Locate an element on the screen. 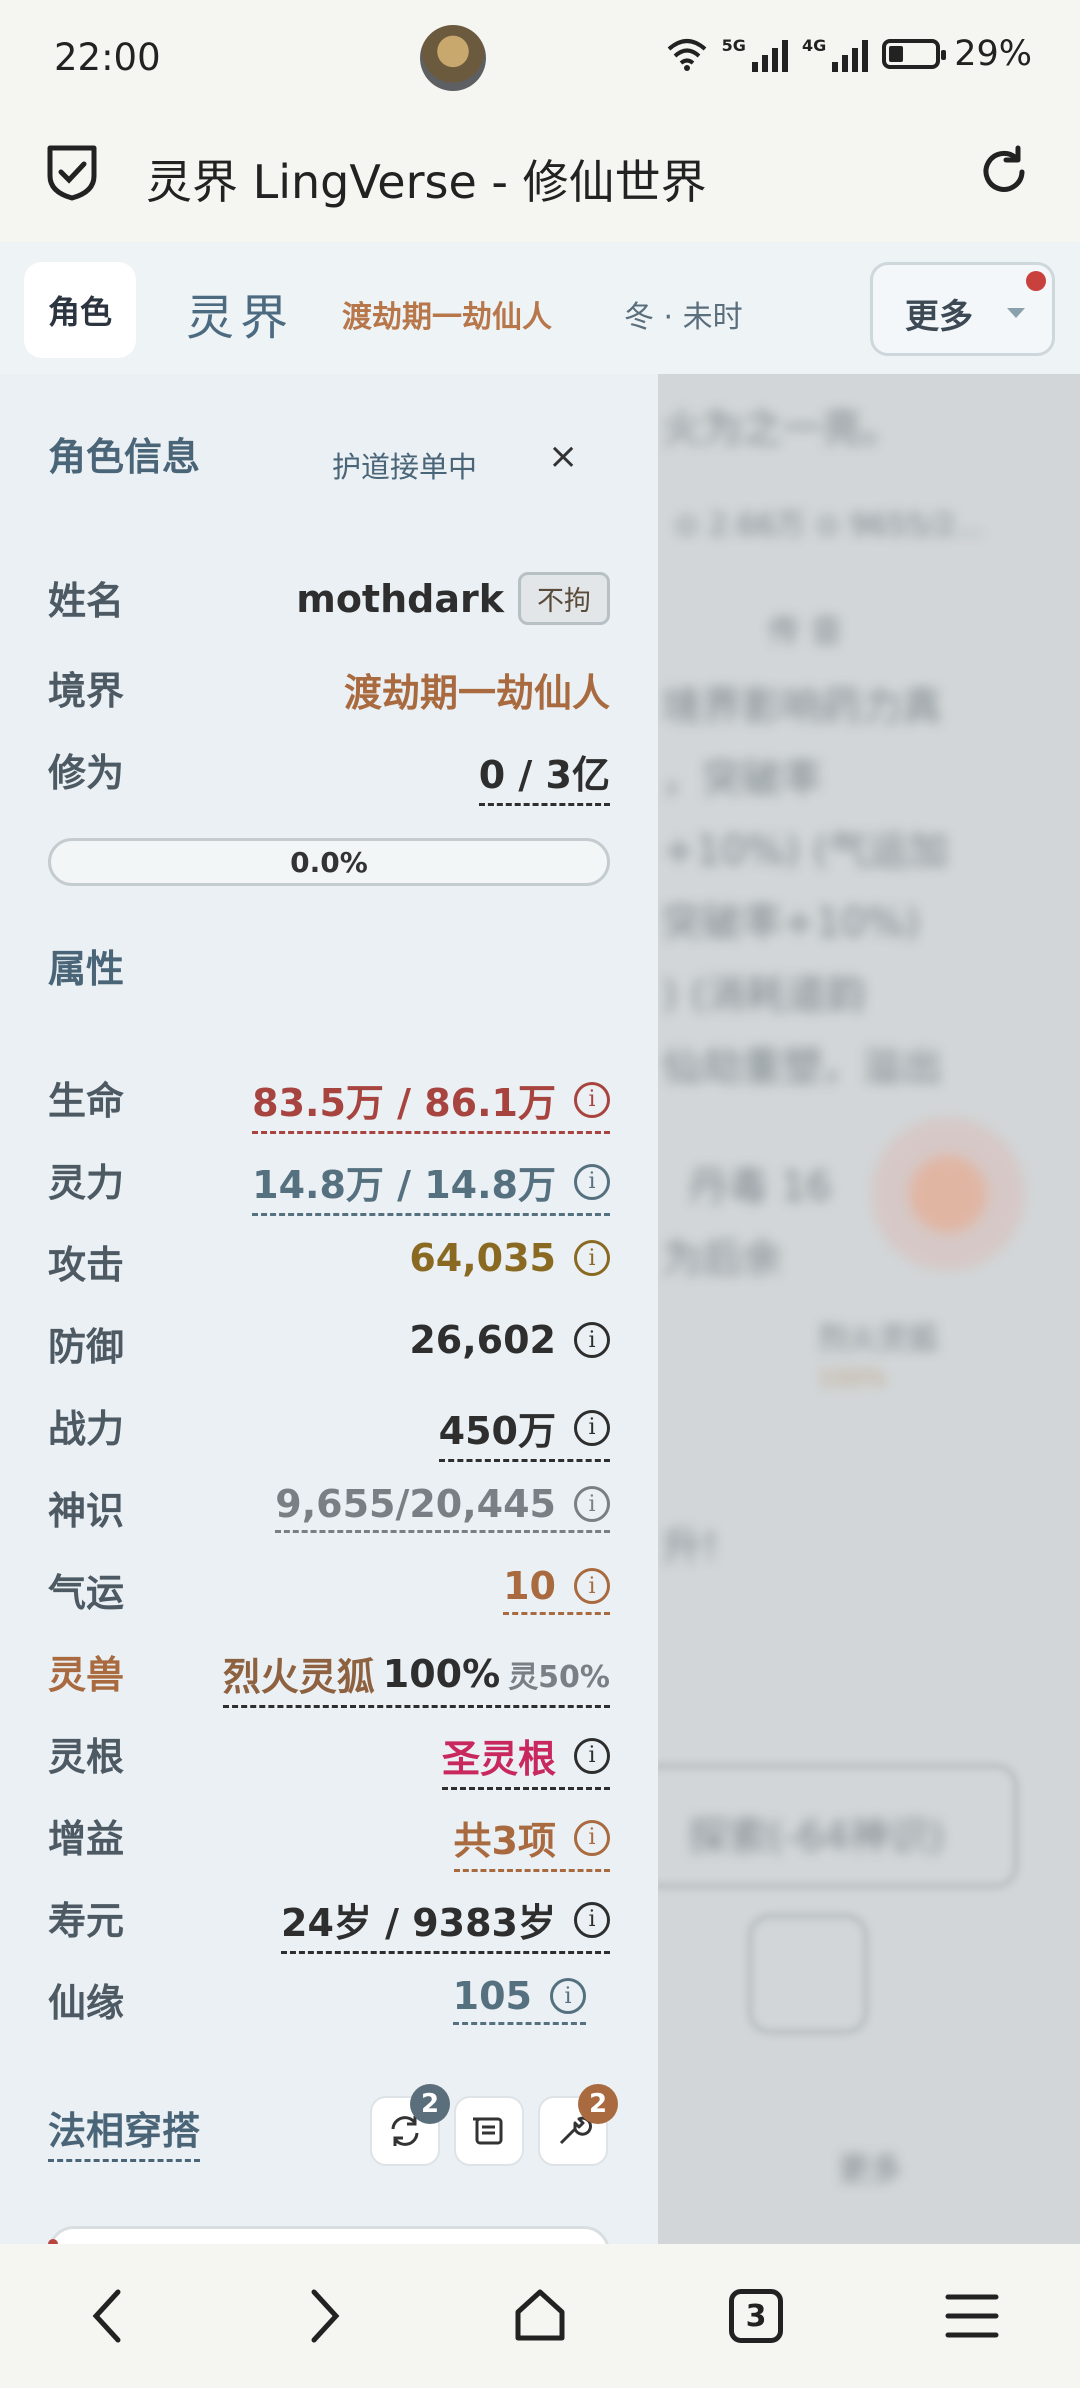  def-value: 26,602 is located at coordinates (482, 1340).